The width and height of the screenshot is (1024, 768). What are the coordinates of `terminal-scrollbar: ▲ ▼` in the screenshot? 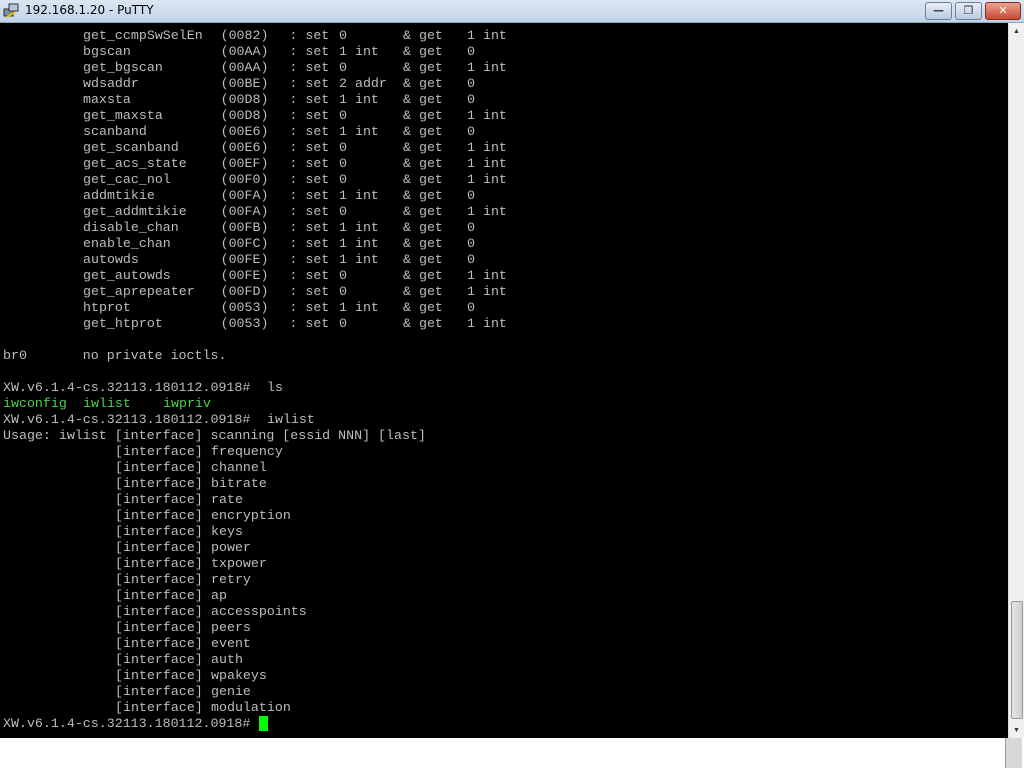 It's located at (1016, 380).